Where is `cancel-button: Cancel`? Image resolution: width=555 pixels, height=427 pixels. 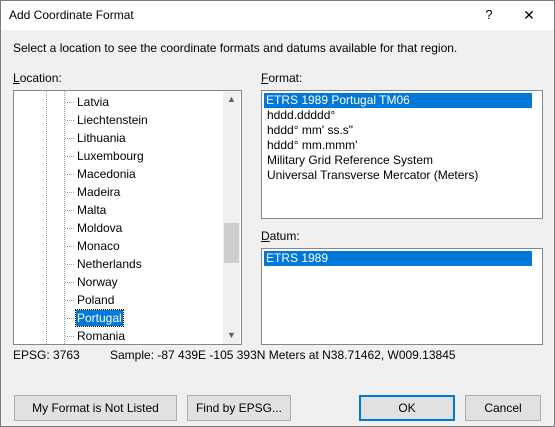
cancel-button: Cancel is located at coordinates (503, 408).